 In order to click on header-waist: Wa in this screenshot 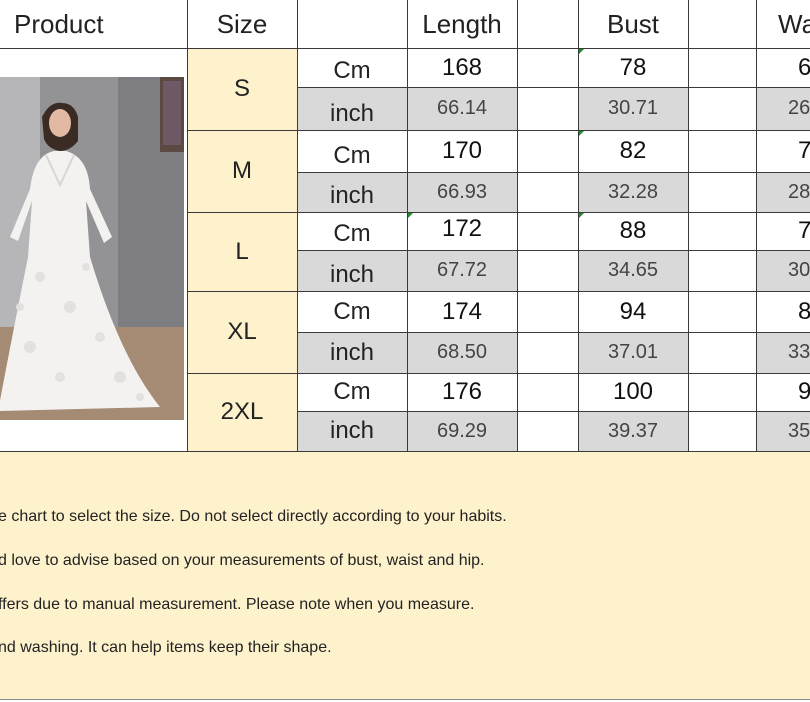, I will do `click(794, 23)`.